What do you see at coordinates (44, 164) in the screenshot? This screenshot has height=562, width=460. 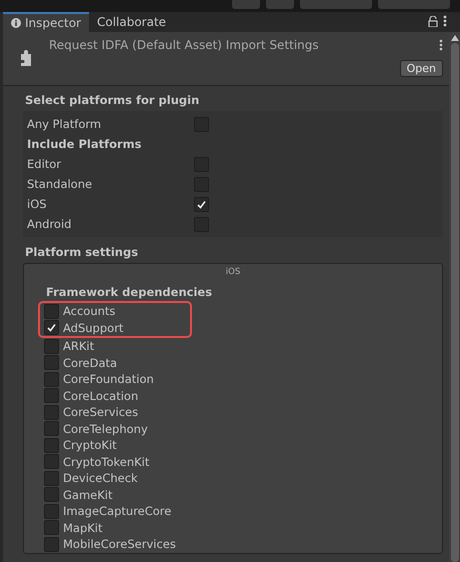 I see `platform-label: Editor` at bounding box center [44, 164].